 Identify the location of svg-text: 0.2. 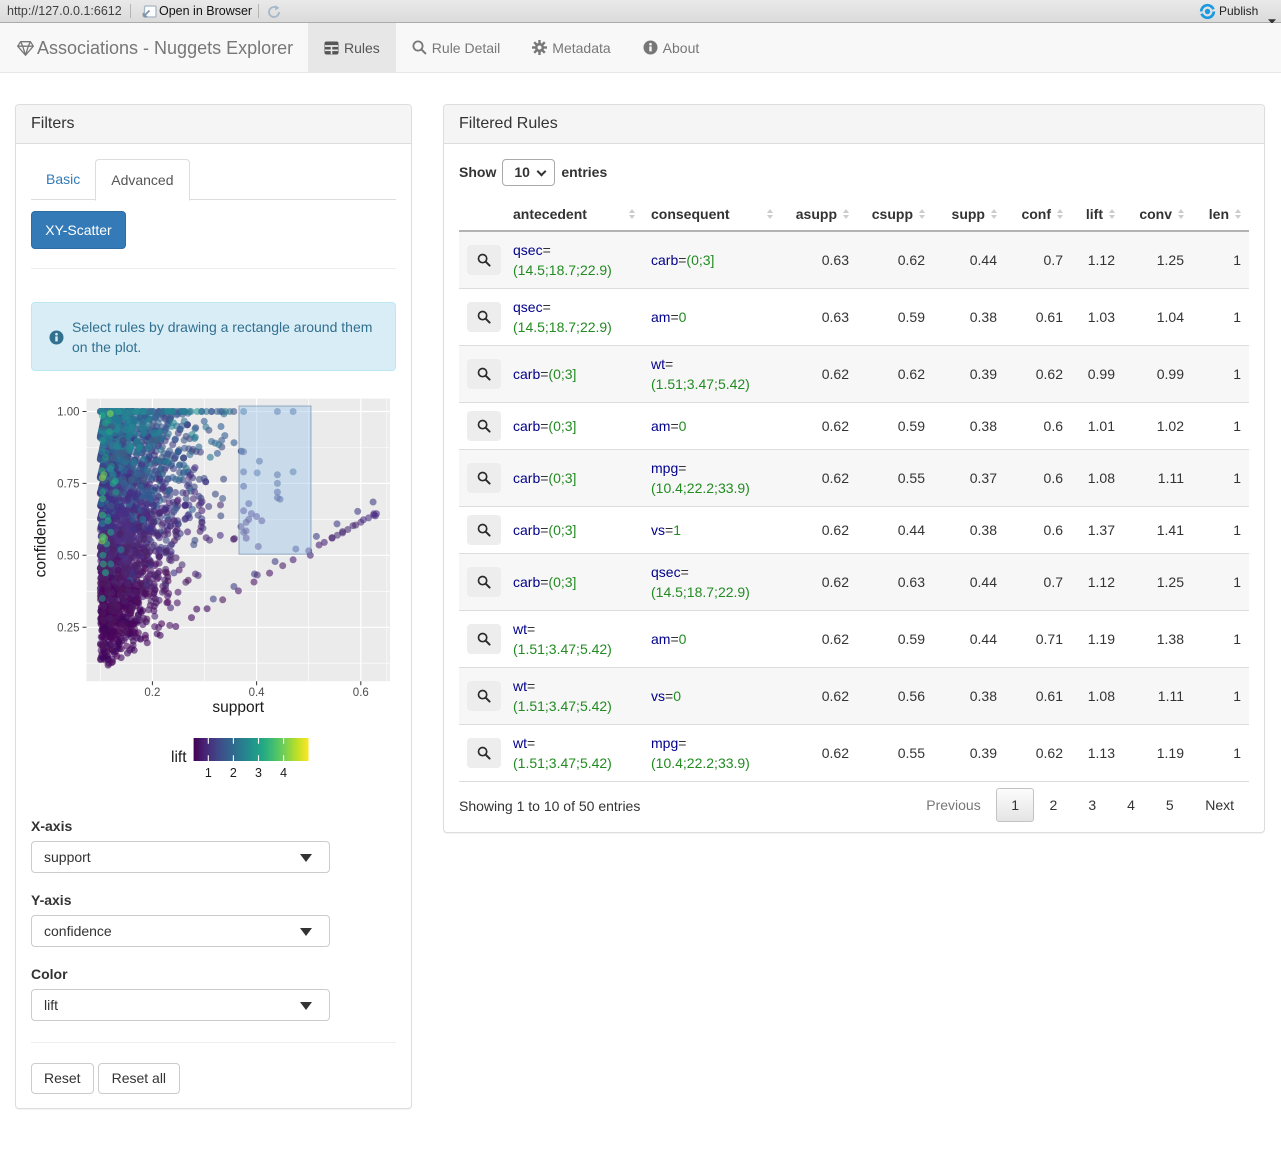
(152, 693).